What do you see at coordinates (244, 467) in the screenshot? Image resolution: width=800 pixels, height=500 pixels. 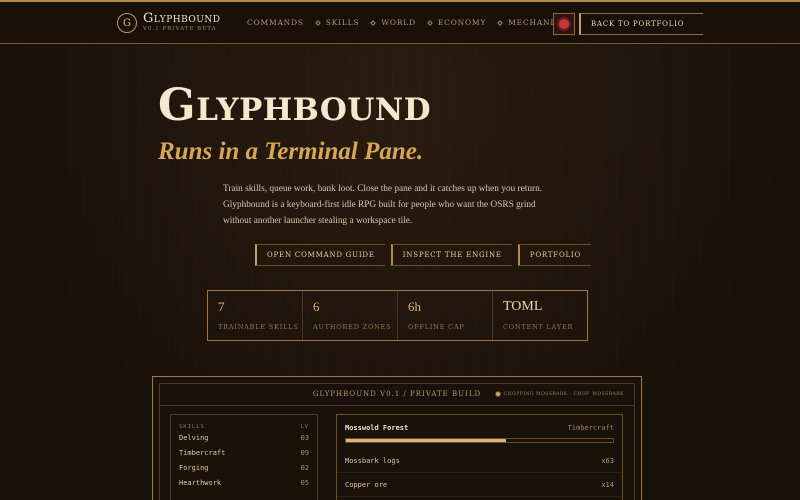 I see `skill-row: Forging 02` at bounding box center [244, 467].